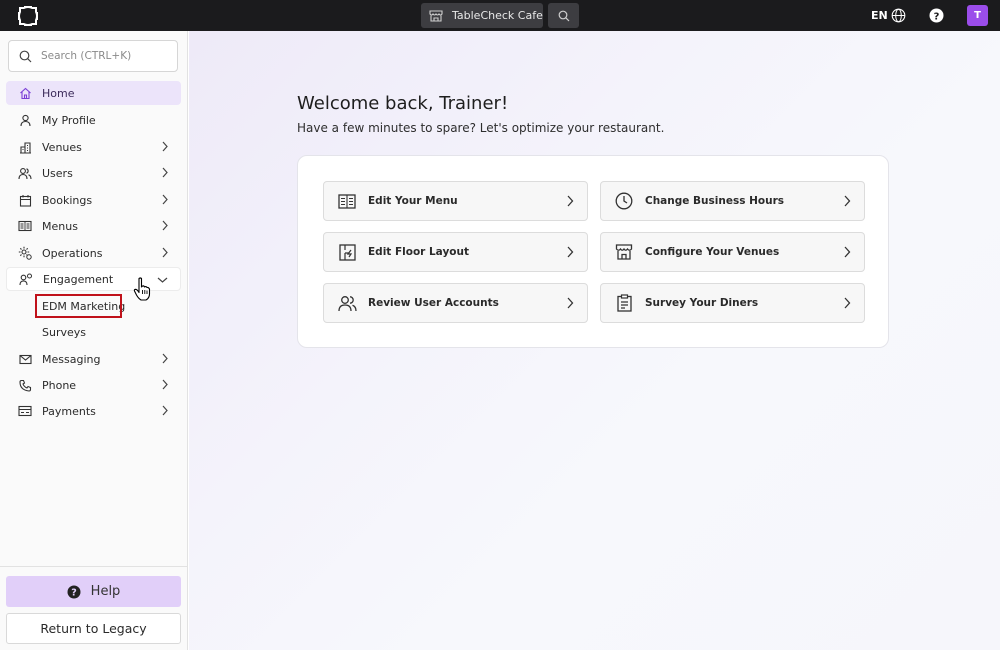 The height and width of the screenshot is (650, 1000). I want to click on language-code: EN, so click(879, 15).